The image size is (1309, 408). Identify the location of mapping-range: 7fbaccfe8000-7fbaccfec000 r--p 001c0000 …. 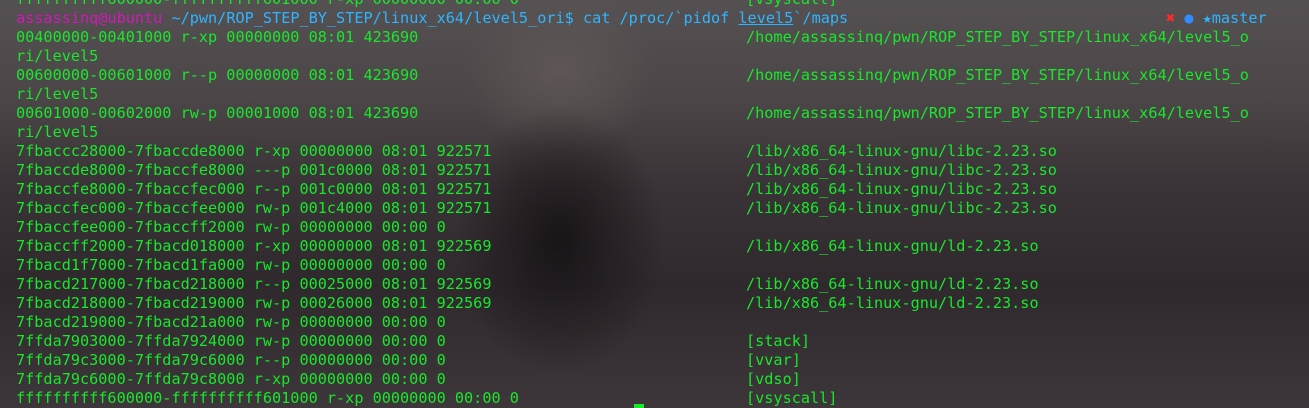
(254, 189).